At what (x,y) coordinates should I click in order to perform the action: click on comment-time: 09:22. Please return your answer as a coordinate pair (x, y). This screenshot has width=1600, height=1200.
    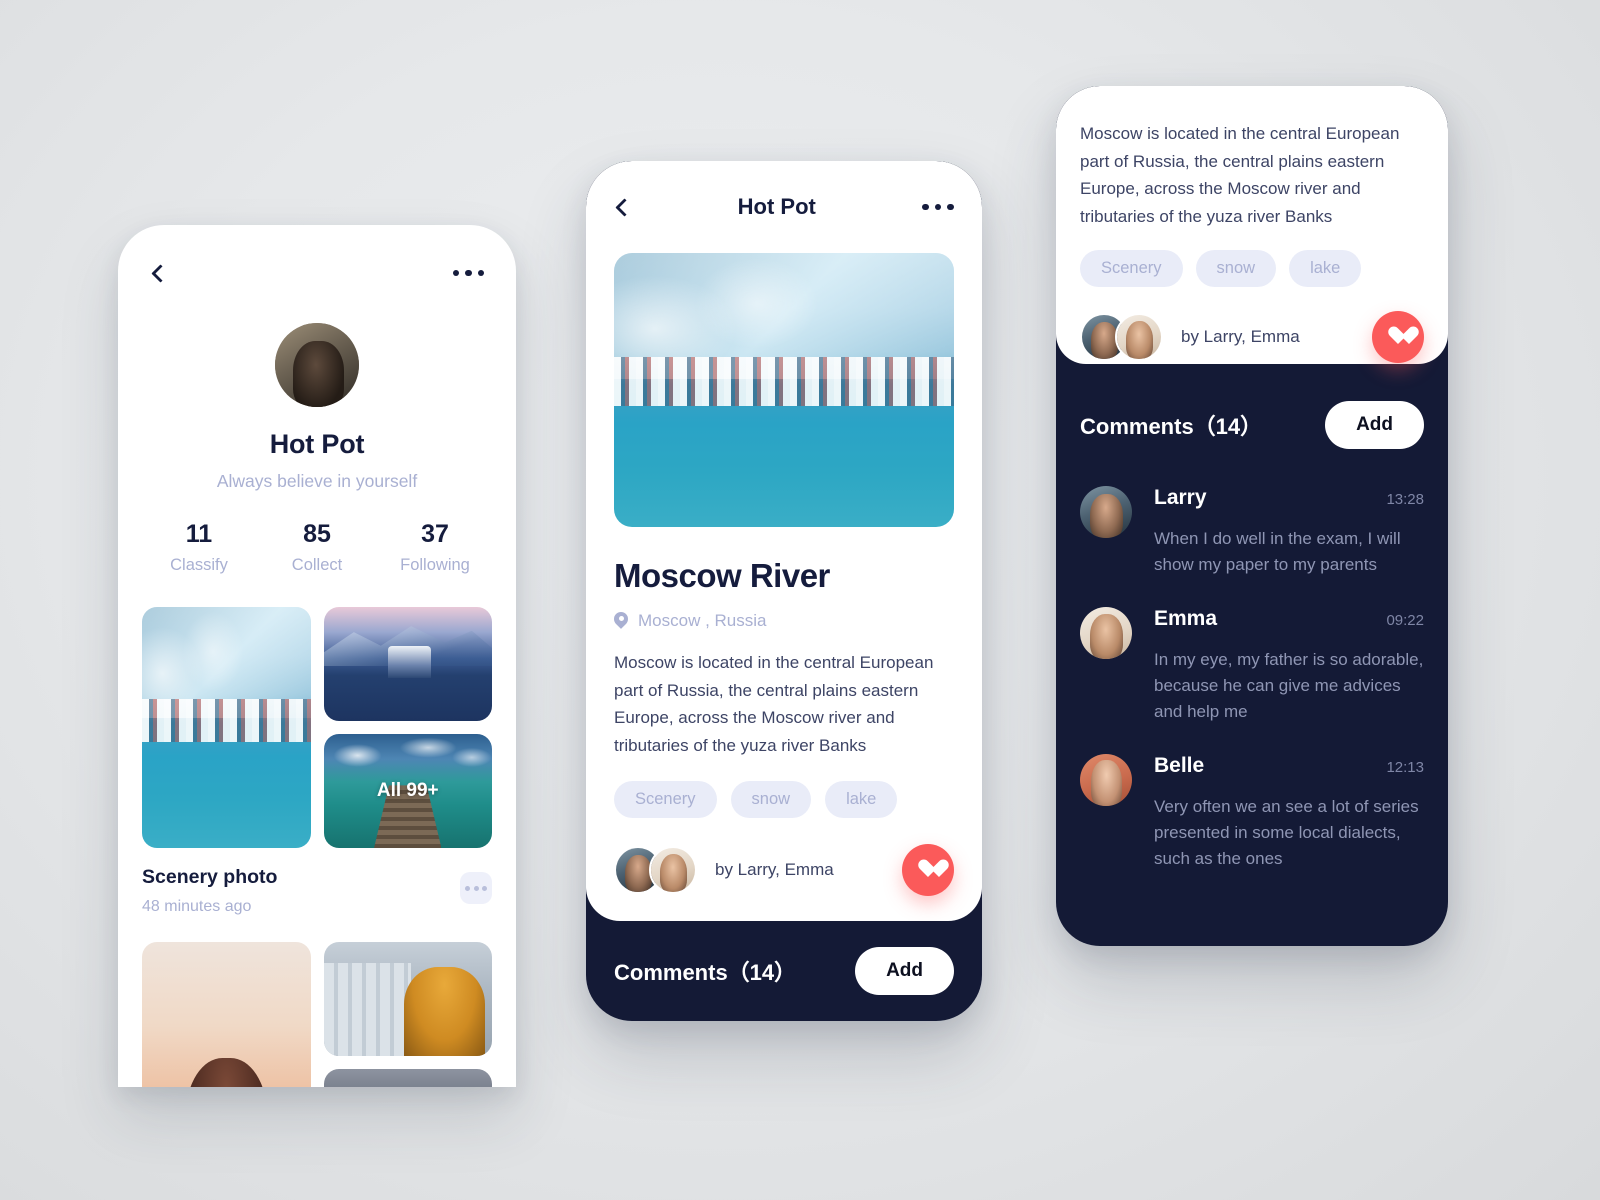
    Looking at the image, I should click on (1405, 620).